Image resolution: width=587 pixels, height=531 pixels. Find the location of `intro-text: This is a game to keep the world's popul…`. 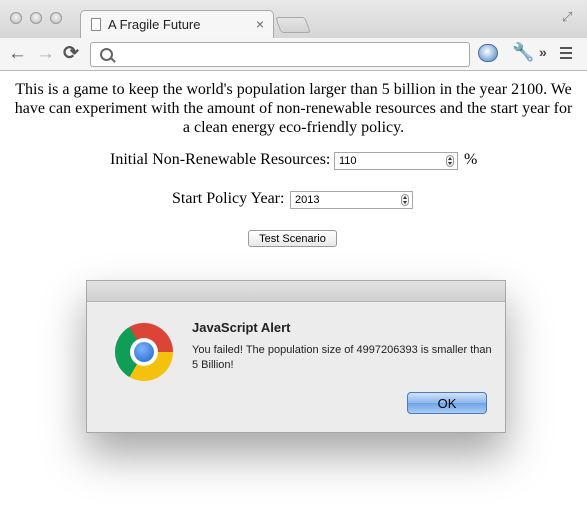

intro-text: This is a game to keep the world's popul… is located at coordinates (293, 108).